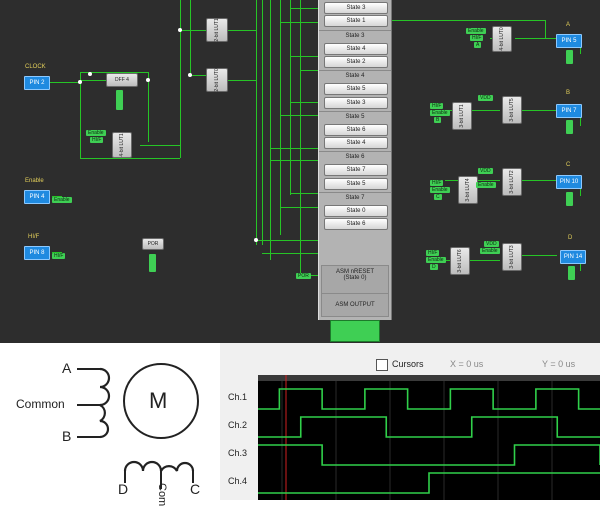 The width and height of the screenshot is (600, 506). I want to click on asm-state-button: State 1, so click(356, 21).